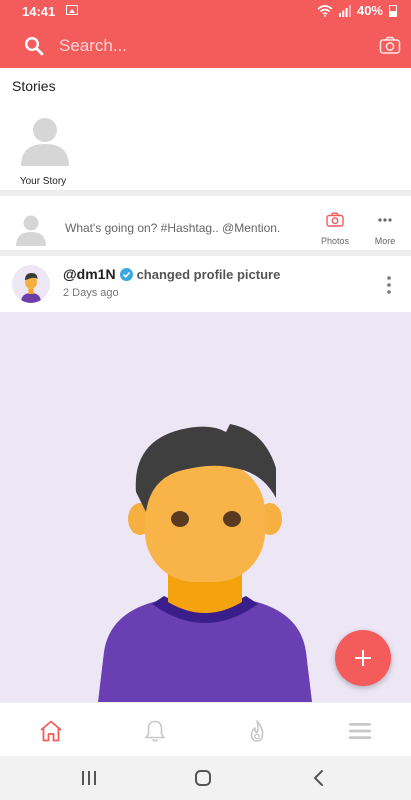 This screenshot has width=411, height=800. Describe the element at coordinates (393, 10) in the screenshot. I see `battery-icon` at that location.